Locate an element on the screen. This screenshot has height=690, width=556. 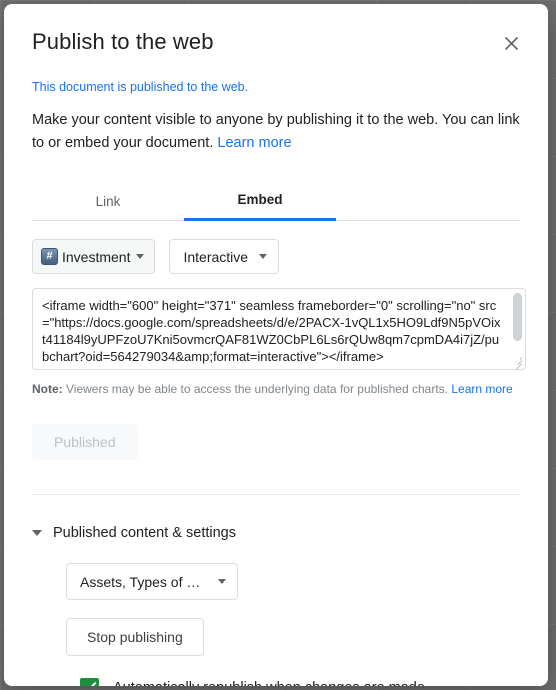
close-icon is located at coordinates (511, 43).